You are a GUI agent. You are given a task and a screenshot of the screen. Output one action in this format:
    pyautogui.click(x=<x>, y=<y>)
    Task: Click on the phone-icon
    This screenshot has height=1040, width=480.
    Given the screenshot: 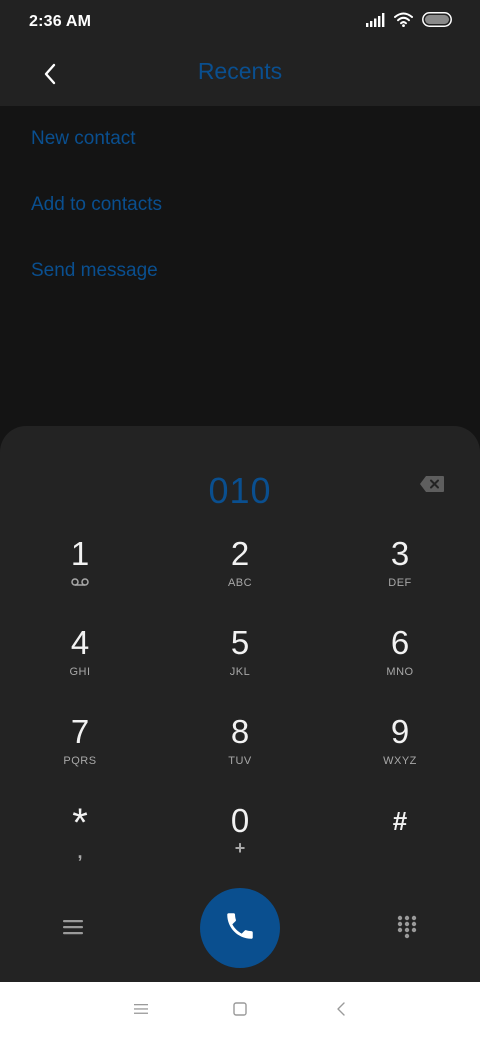 What is the action you would take?
    pyautogui.click(x=240, y=928)
    